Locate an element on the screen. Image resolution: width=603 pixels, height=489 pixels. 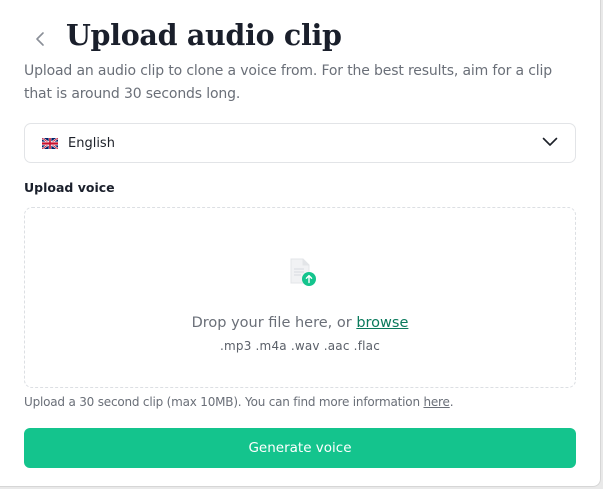
language-selected-label: English is located at coordinates (91, 143).